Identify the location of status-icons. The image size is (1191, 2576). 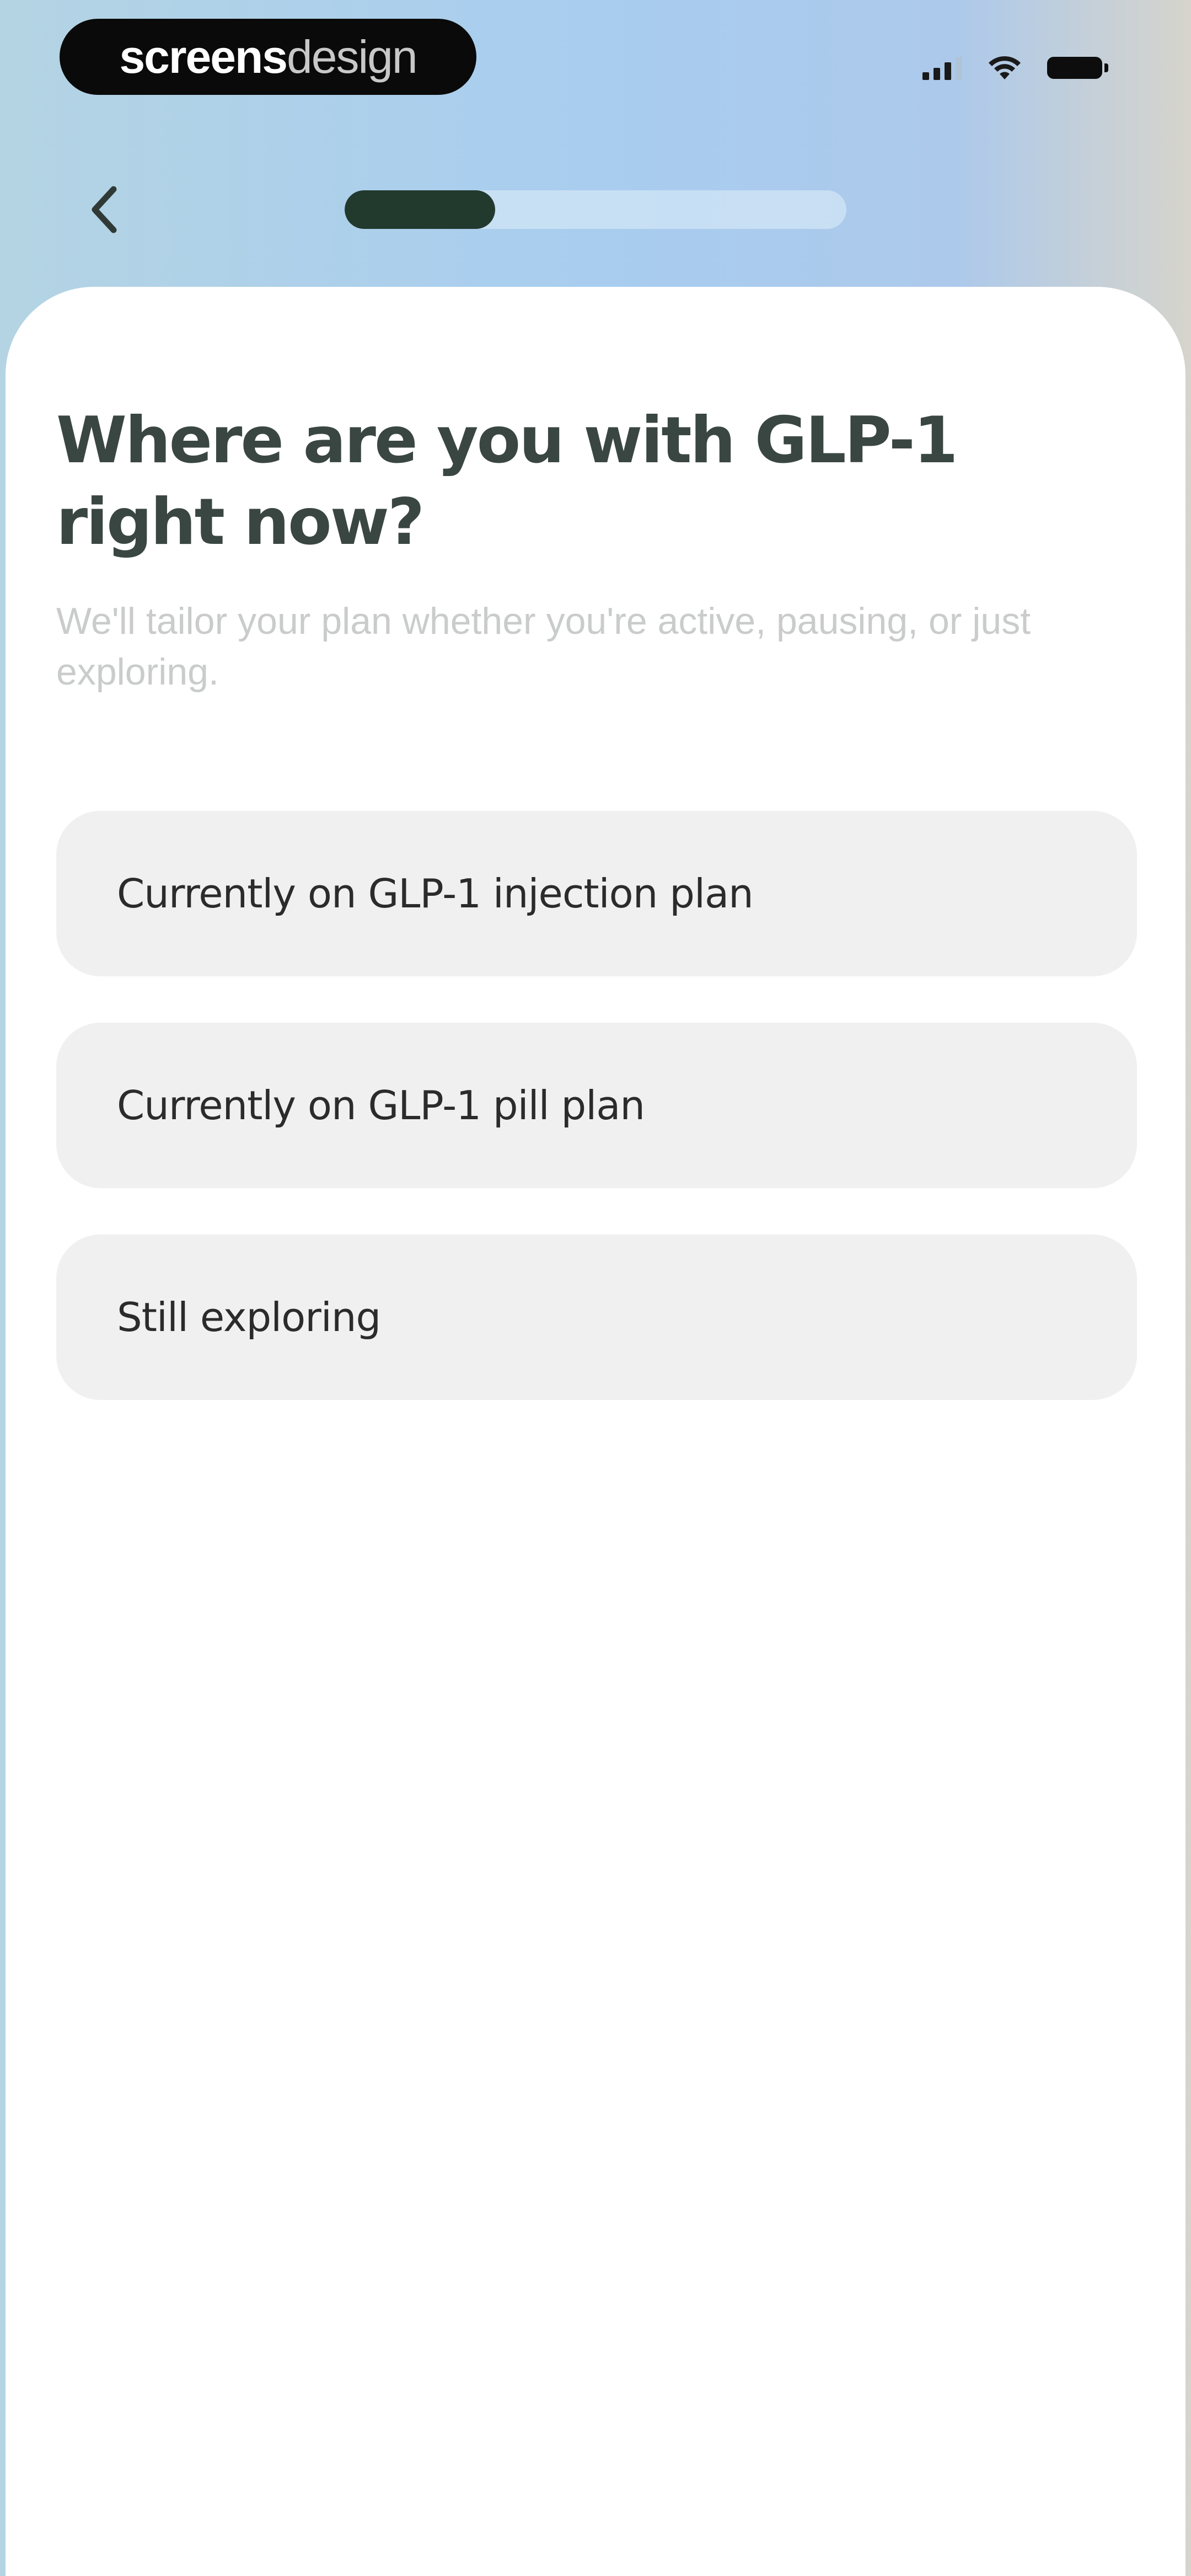
(1015, 68).